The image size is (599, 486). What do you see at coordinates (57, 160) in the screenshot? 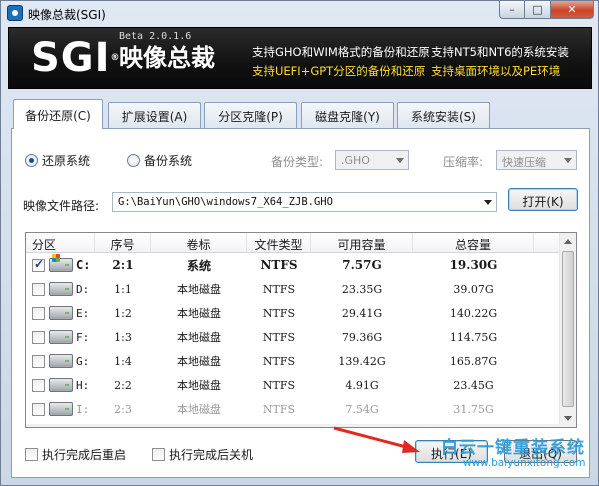
I see `restore-system-radio: 还原系统` at bounding box center [57, 160].